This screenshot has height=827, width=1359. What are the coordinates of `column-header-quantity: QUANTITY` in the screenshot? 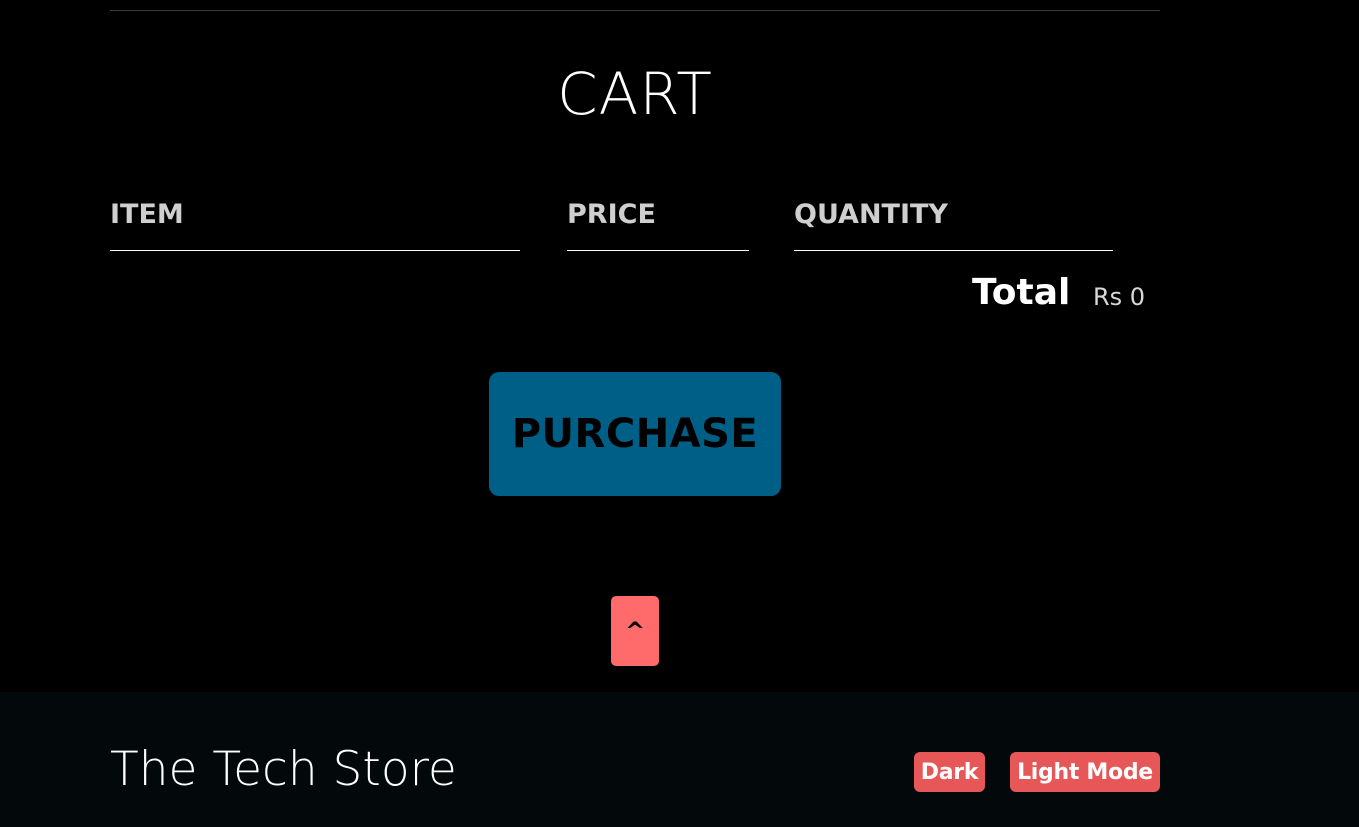 It's located at (953, 224).